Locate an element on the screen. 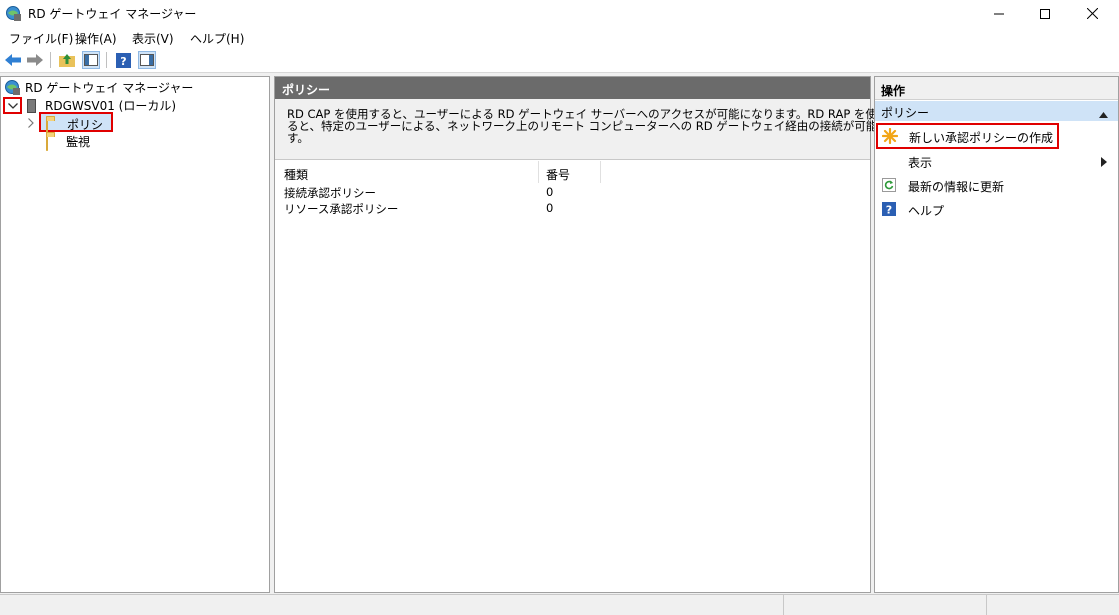 Image resolution: width=1119 pixels, height=615 pixels. window-title: RD ゲートウェイ マネージャー is located at coordinates (112, 14).